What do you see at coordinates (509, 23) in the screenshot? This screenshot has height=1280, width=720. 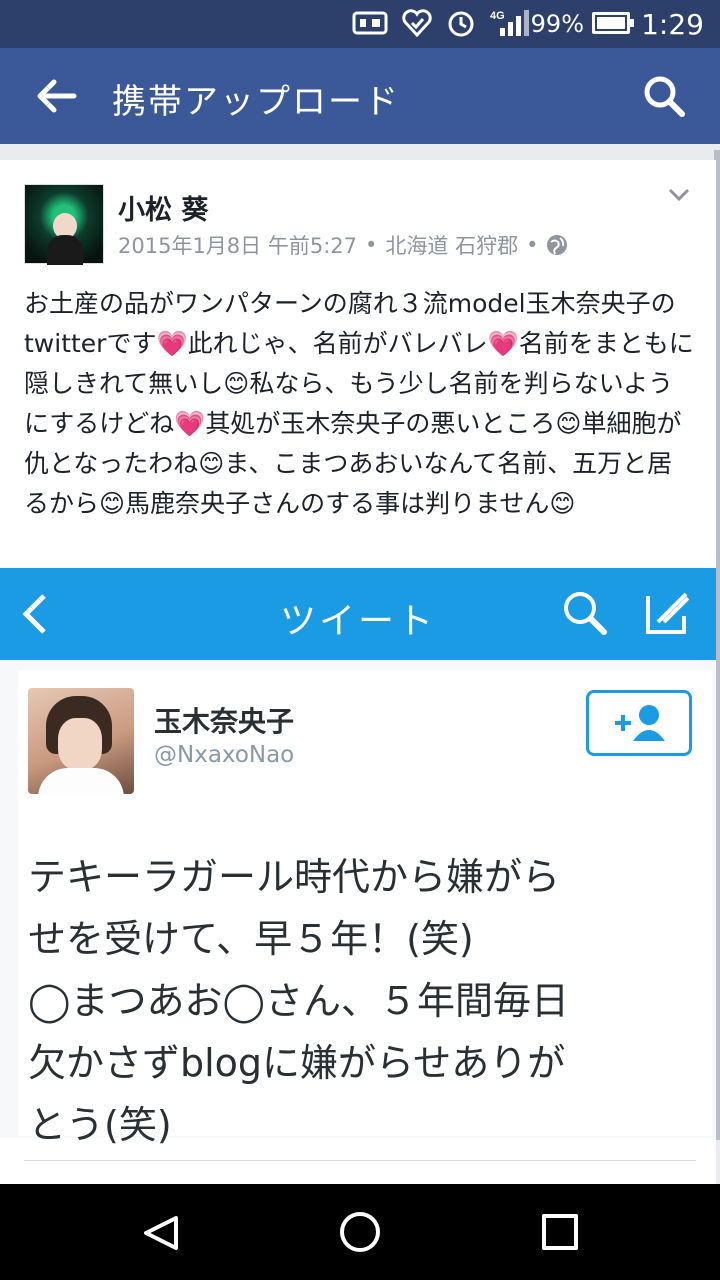 I see `network-4g-icon: 4G` at bounding box center [509, 23].